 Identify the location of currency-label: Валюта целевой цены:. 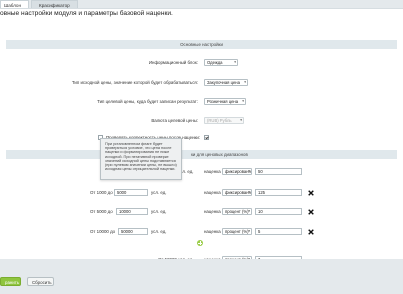
(174, 120).